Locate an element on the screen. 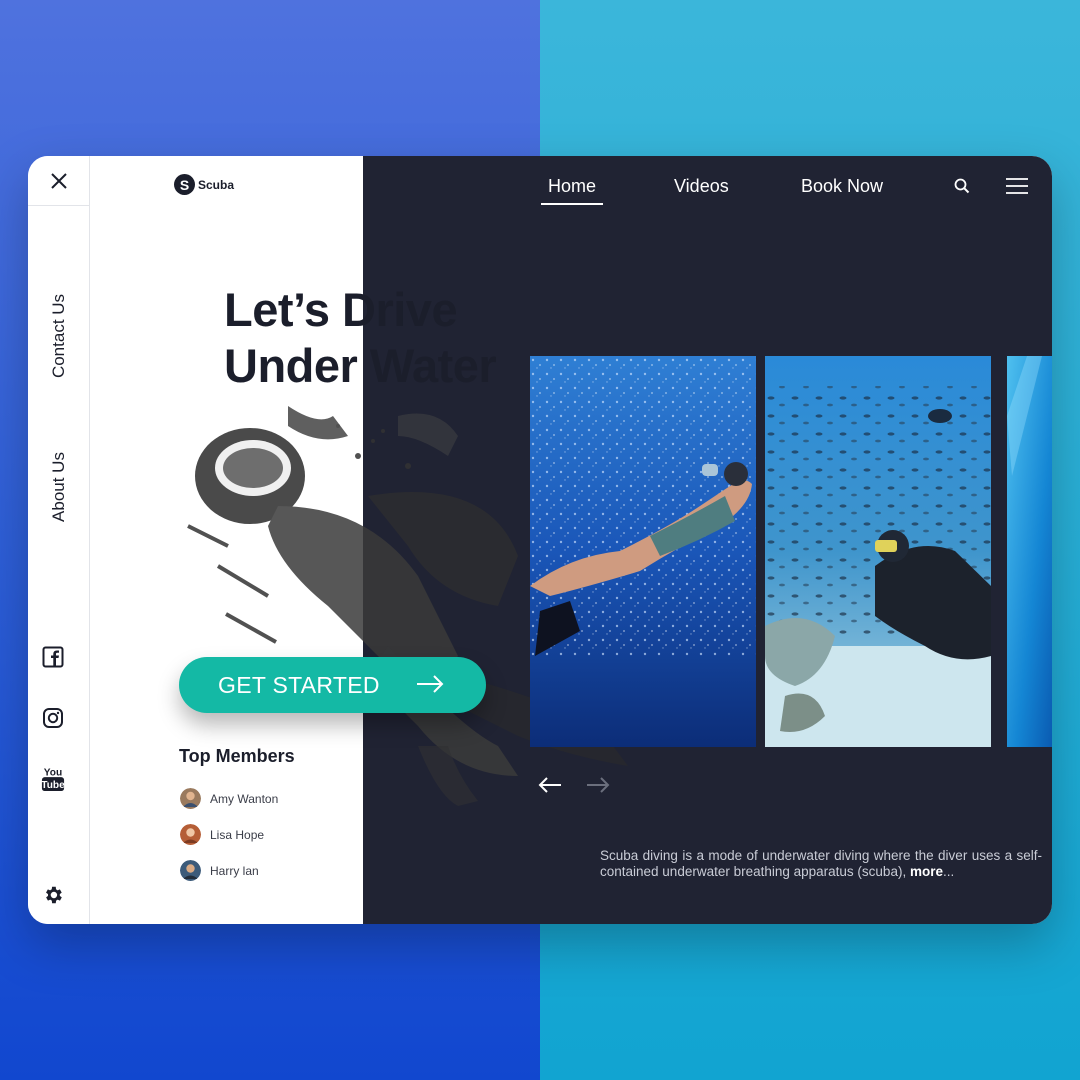  get-started-label: GET STARTED is located at coordinates (299, 684).